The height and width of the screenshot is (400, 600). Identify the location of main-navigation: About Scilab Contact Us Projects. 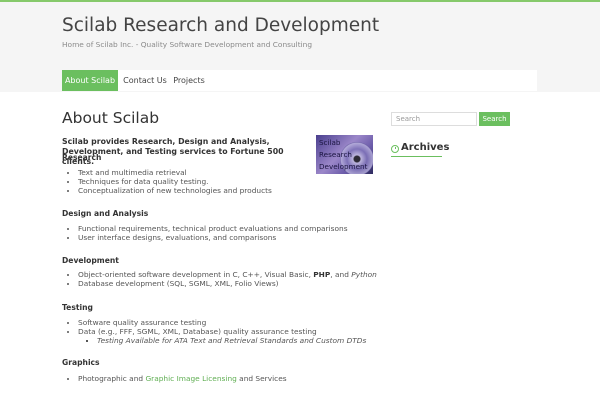
(299, 80).